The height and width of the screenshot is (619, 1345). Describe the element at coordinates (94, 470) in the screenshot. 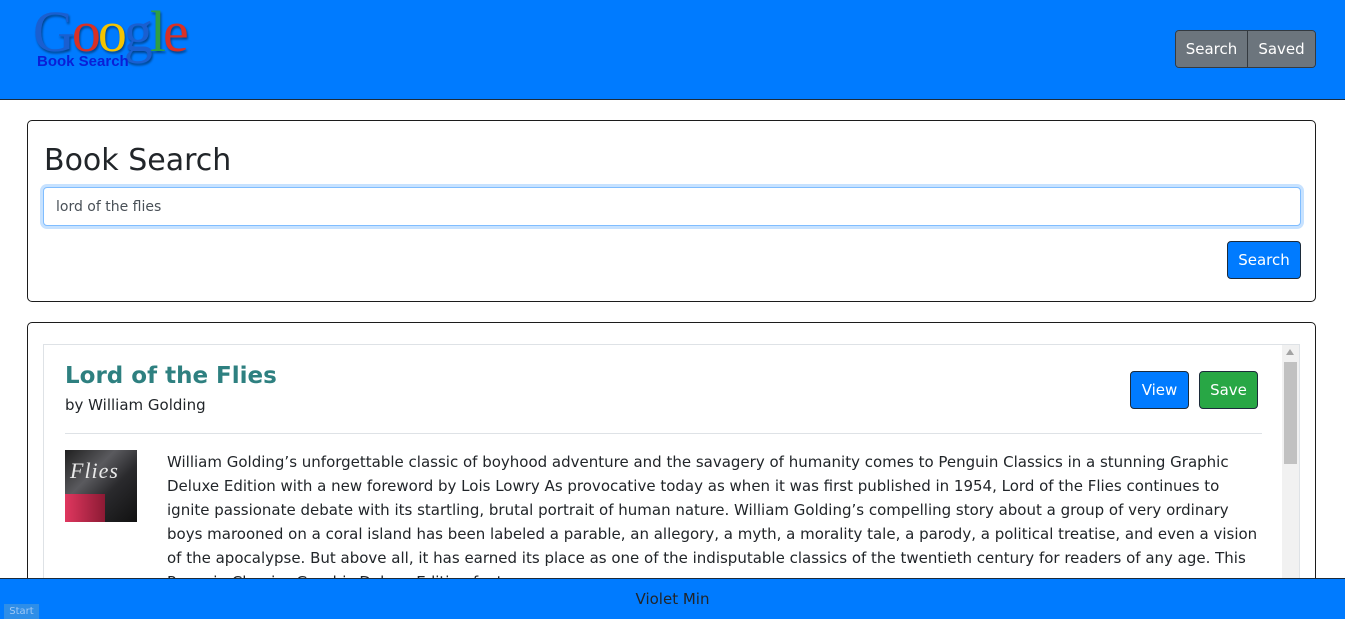

I see `cover-text: Flies` at that location.